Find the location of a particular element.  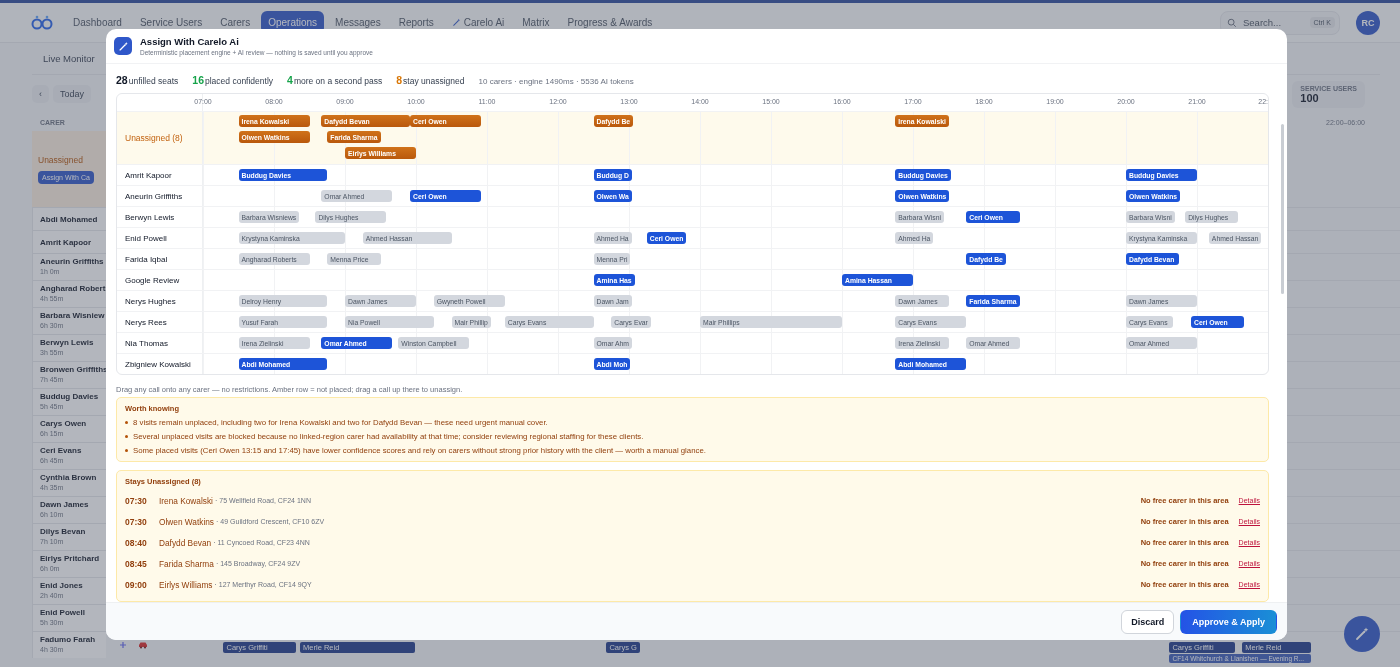

client-name: Dafydd Bevan is located at coordinates (185, 542).